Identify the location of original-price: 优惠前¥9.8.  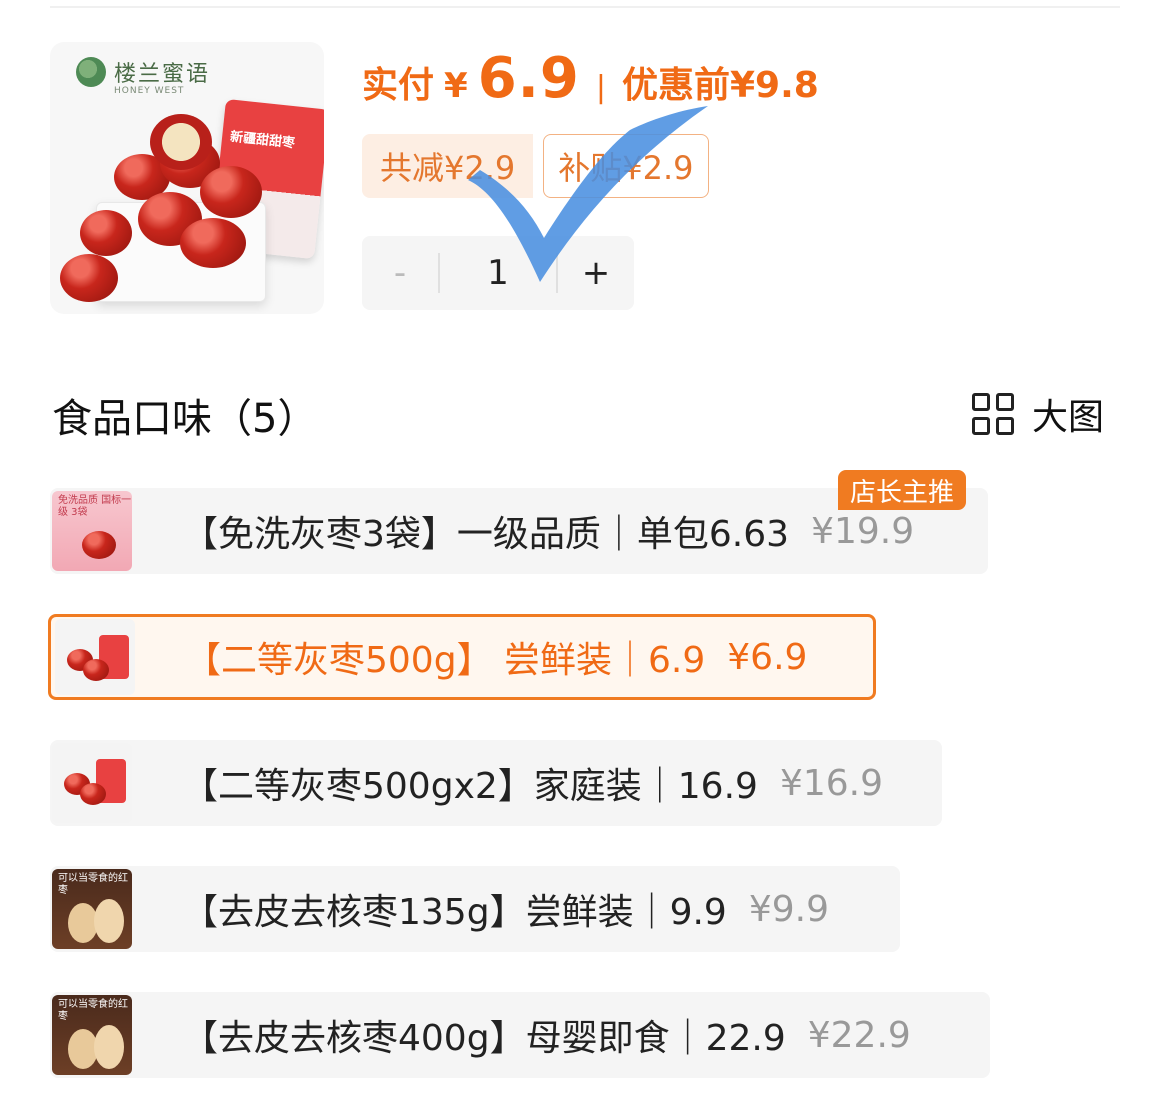
(720, 85).